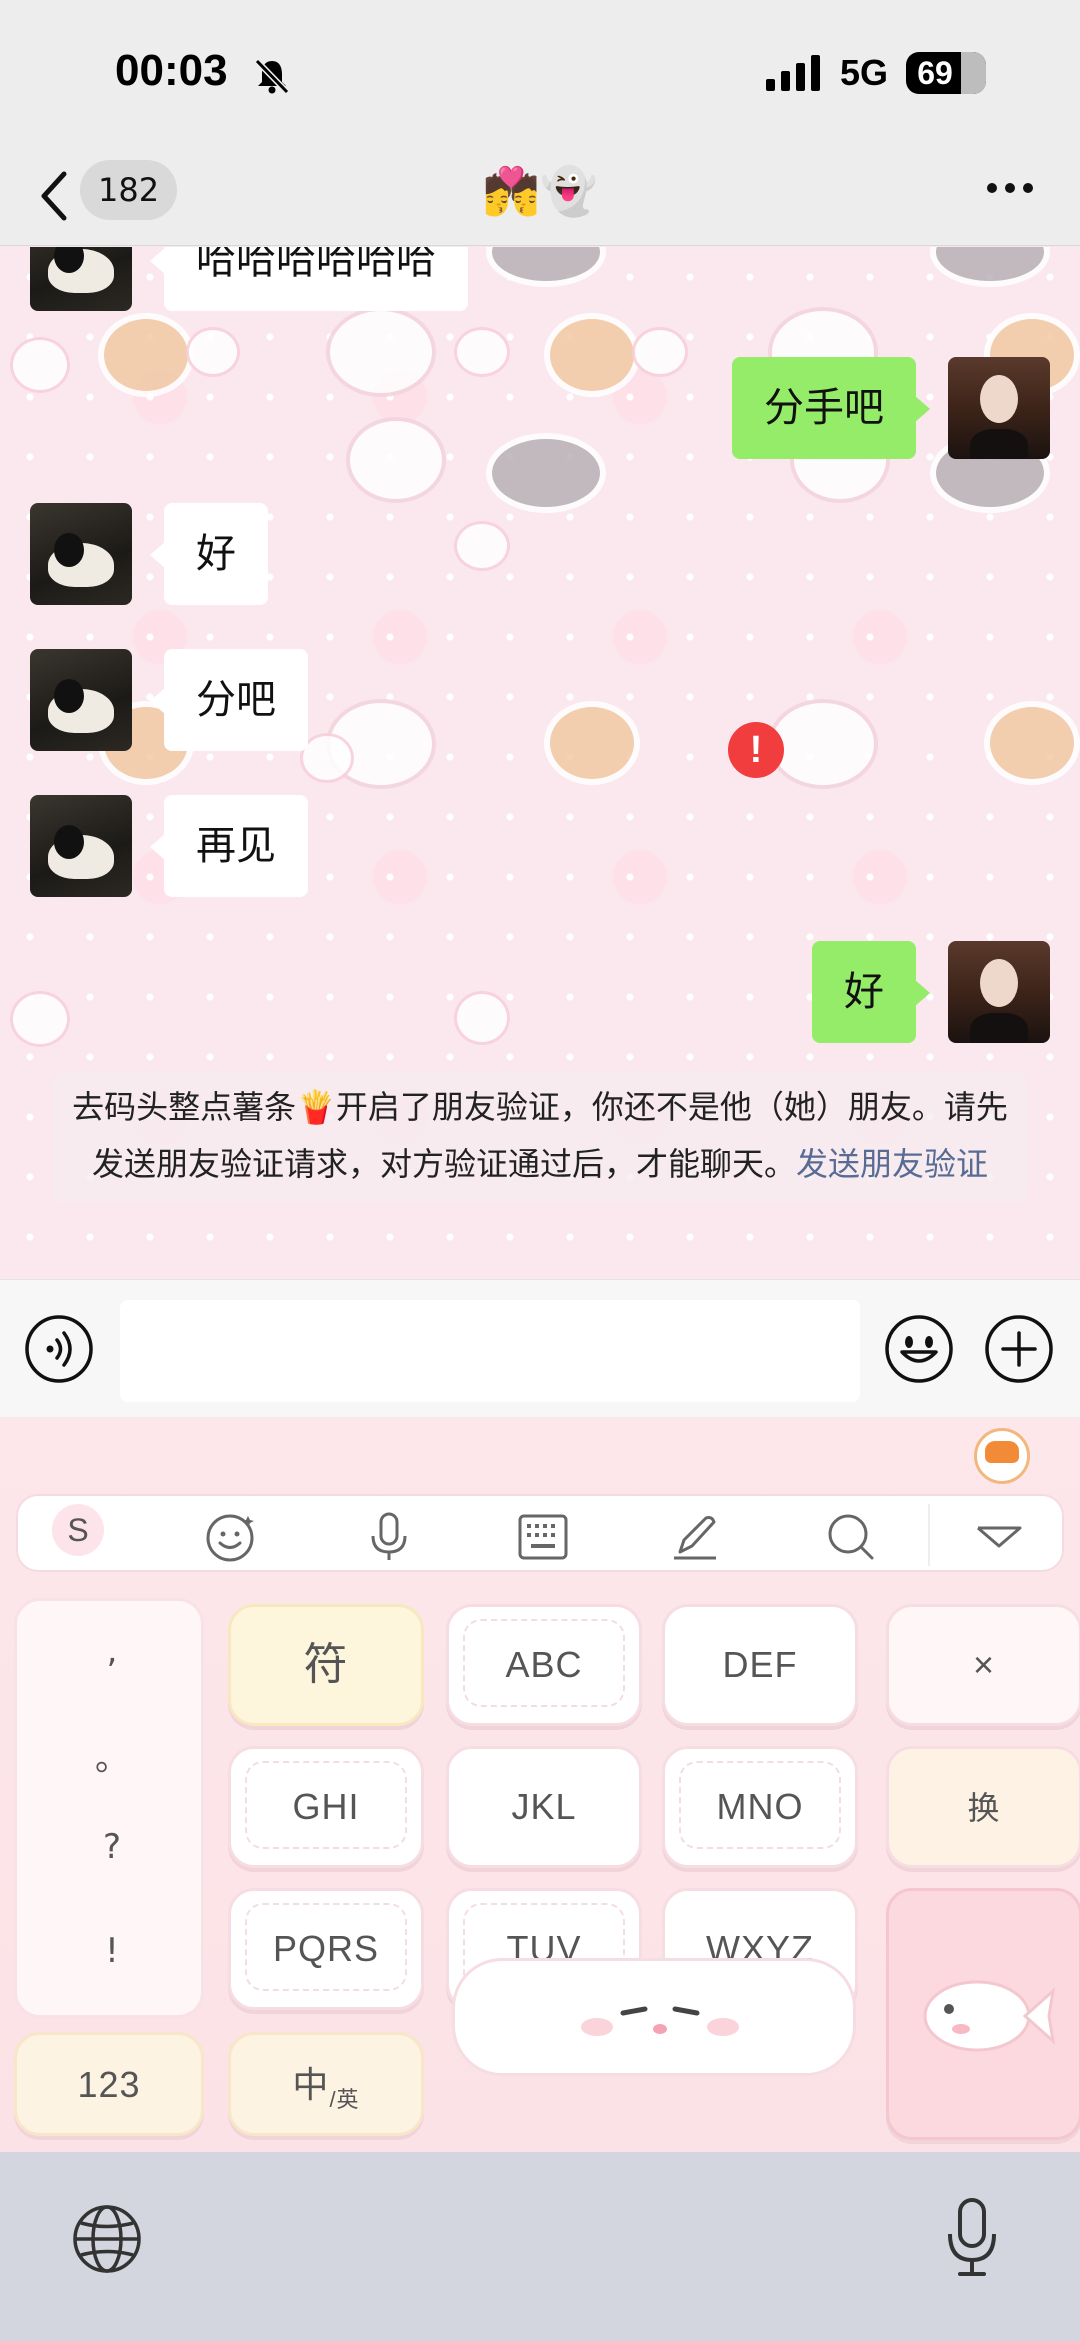  I want to click on key-ghi: GHI, so click(326, 1807).